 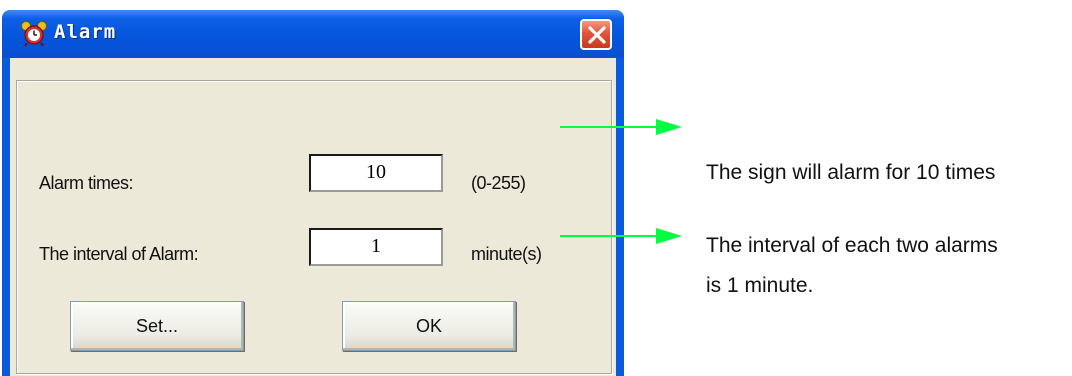 I want to click on alarm-times-note: The sign will alarm for 10 times, so click(x=851, y=172).